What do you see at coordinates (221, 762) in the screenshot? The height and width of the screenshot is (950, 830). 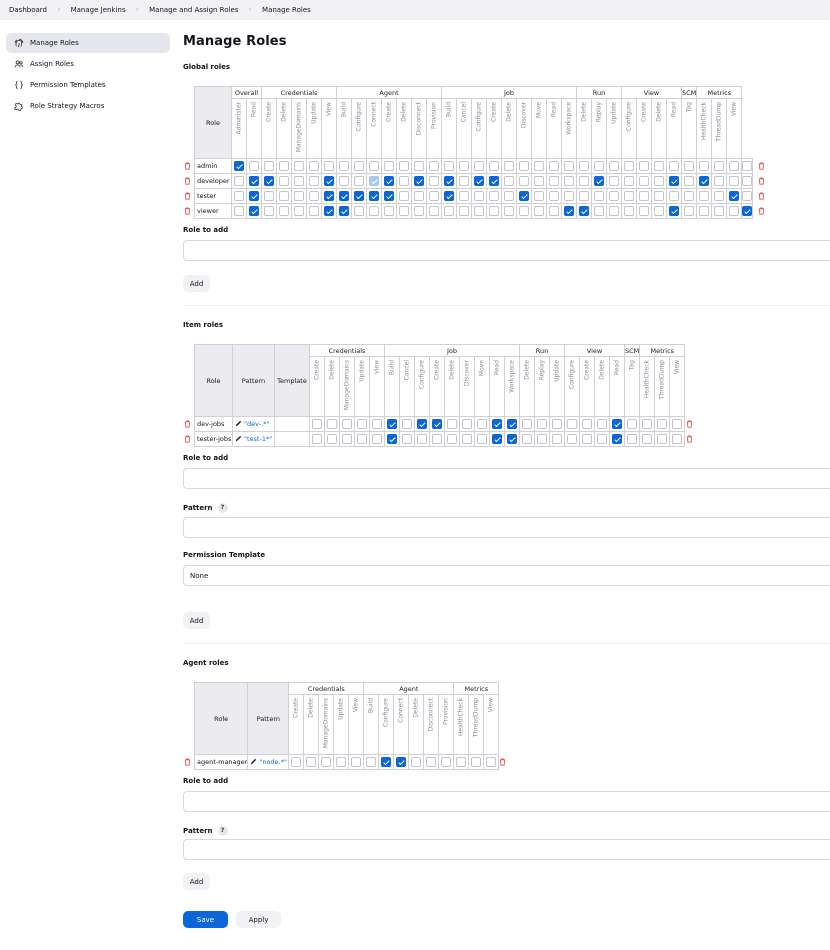 I see `role-name: agent-manager` at bounding box center [221, 762].